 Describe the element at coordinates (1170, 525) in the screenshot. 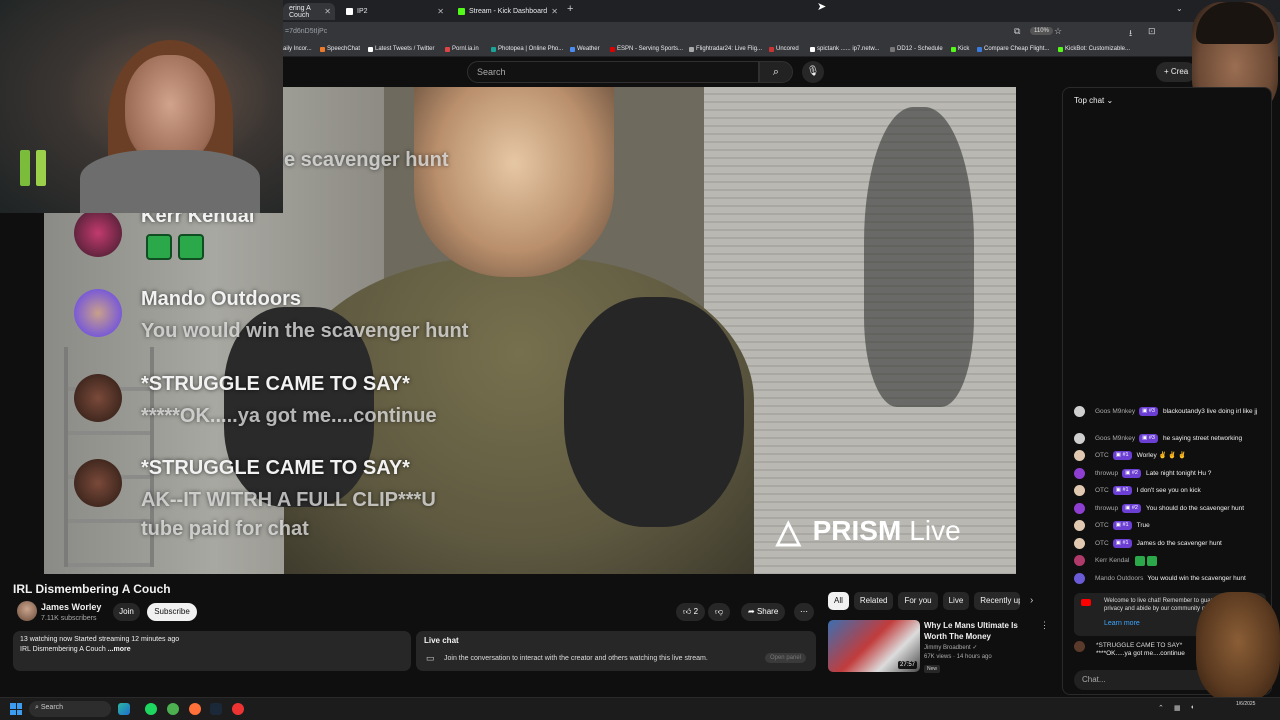

I see `chat-message: OTC ▣ #1 True` at that location.